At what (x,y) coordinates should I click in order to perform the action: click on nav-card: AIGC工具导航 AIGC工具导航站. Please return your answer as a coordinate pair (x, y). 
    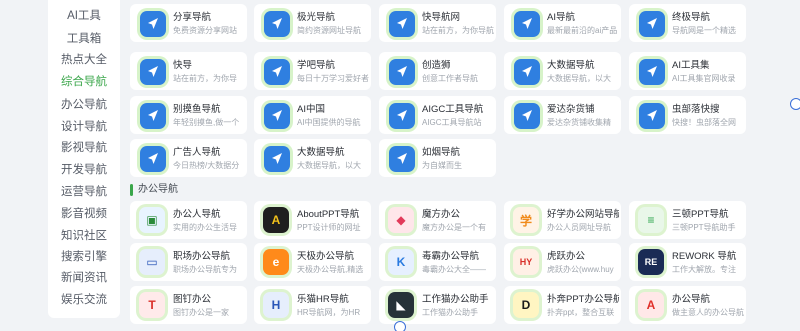
    Looking at the image, I should click on (437, 115).